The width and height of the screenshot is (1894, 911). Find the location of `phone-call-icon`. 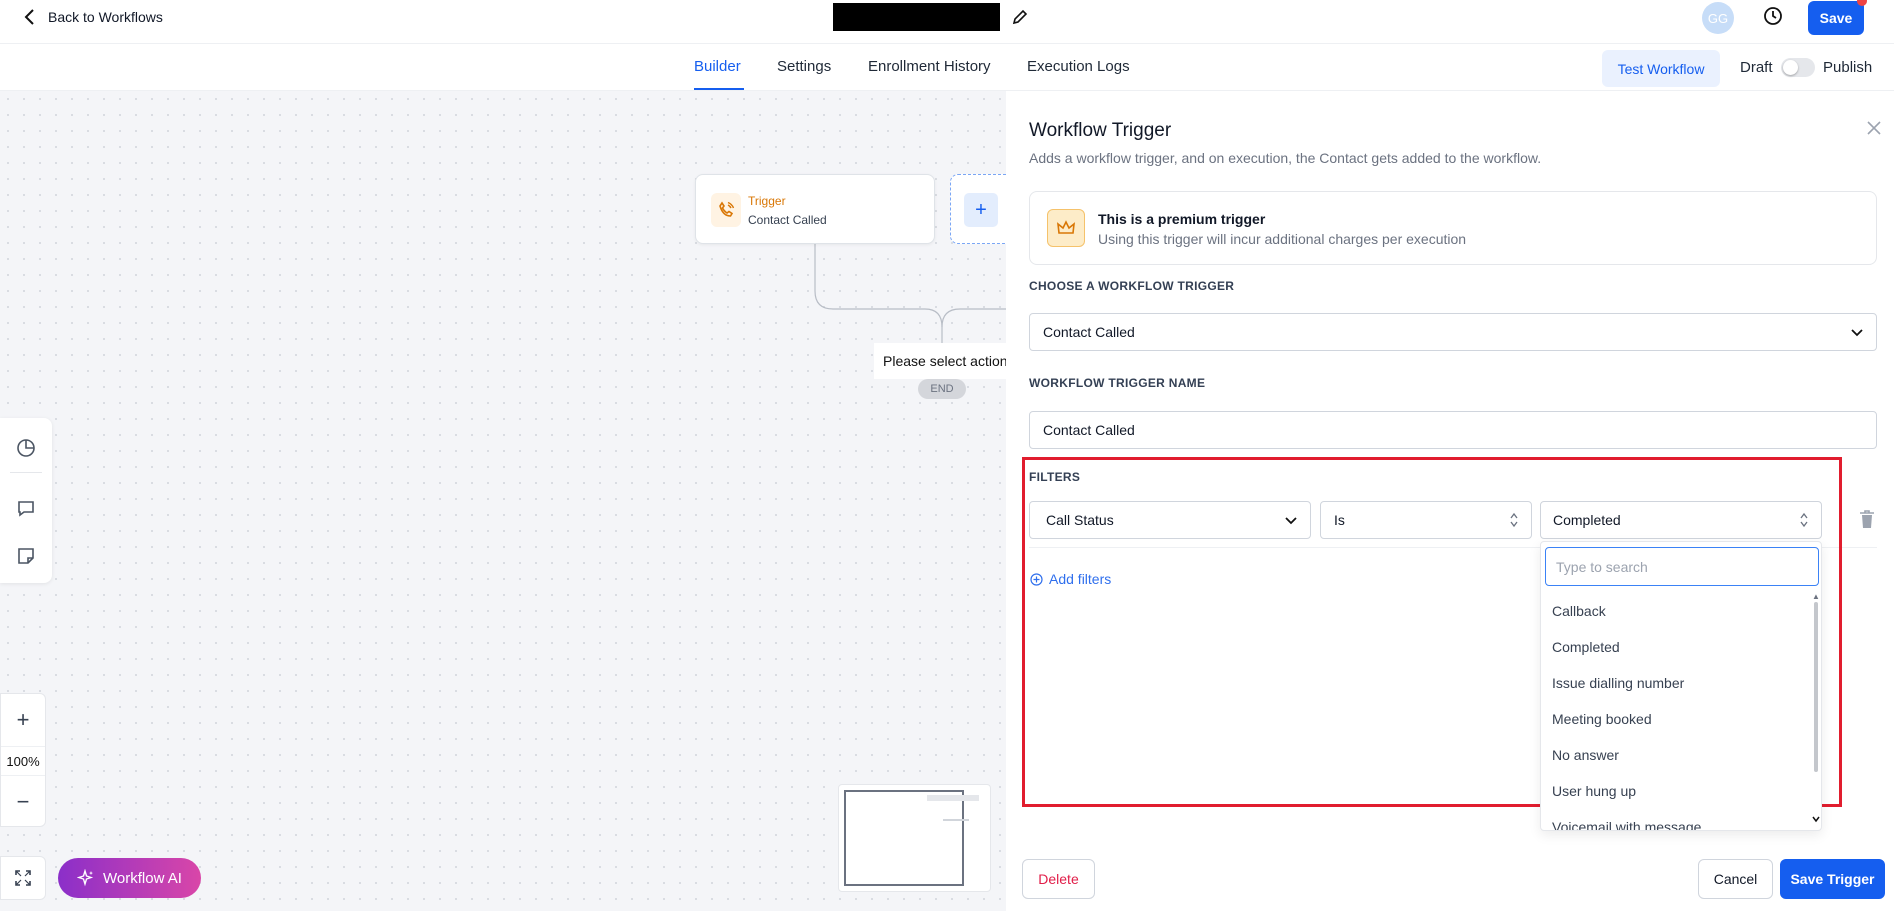

phone-call-icon is located at coordinates (726, 210).